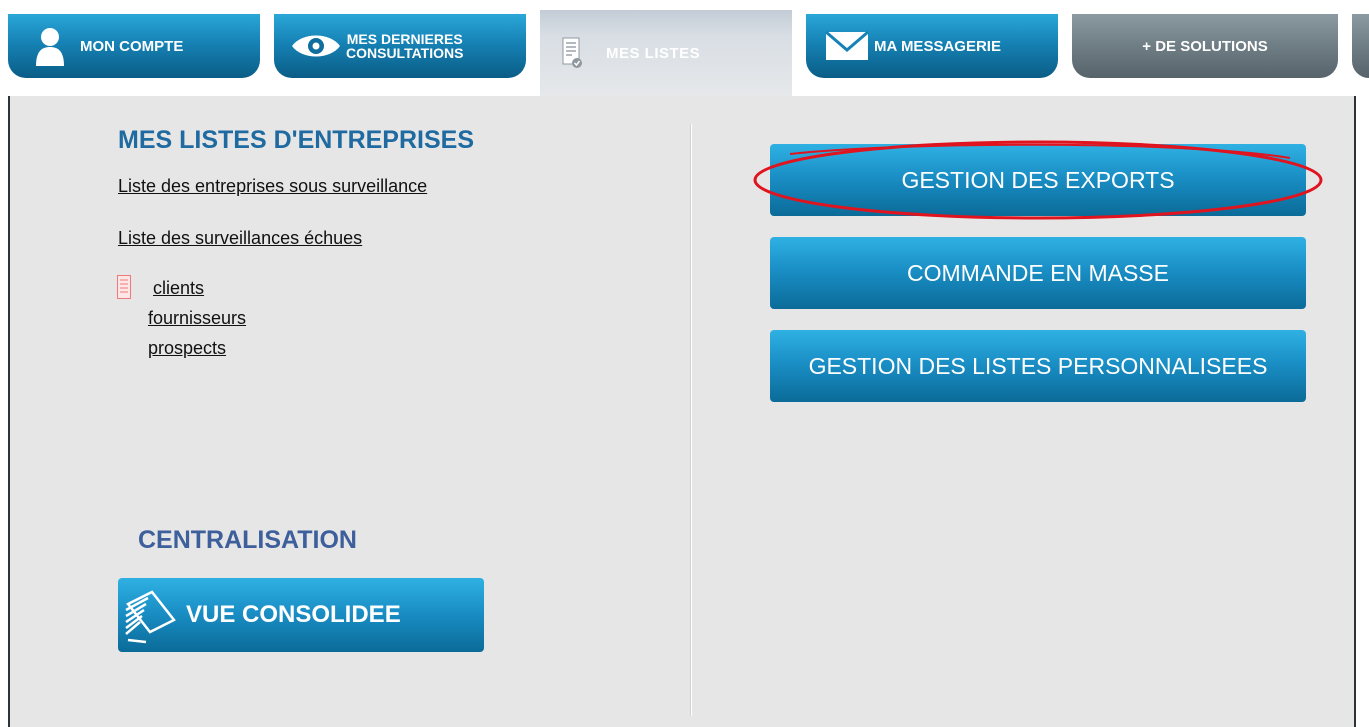 The width and height of the screenshot is (1369, 727). What do you see at coordinates (1360, 46) in the screenshot?
I see `tab-overflow-edge` at bounding box center [1360, 46].